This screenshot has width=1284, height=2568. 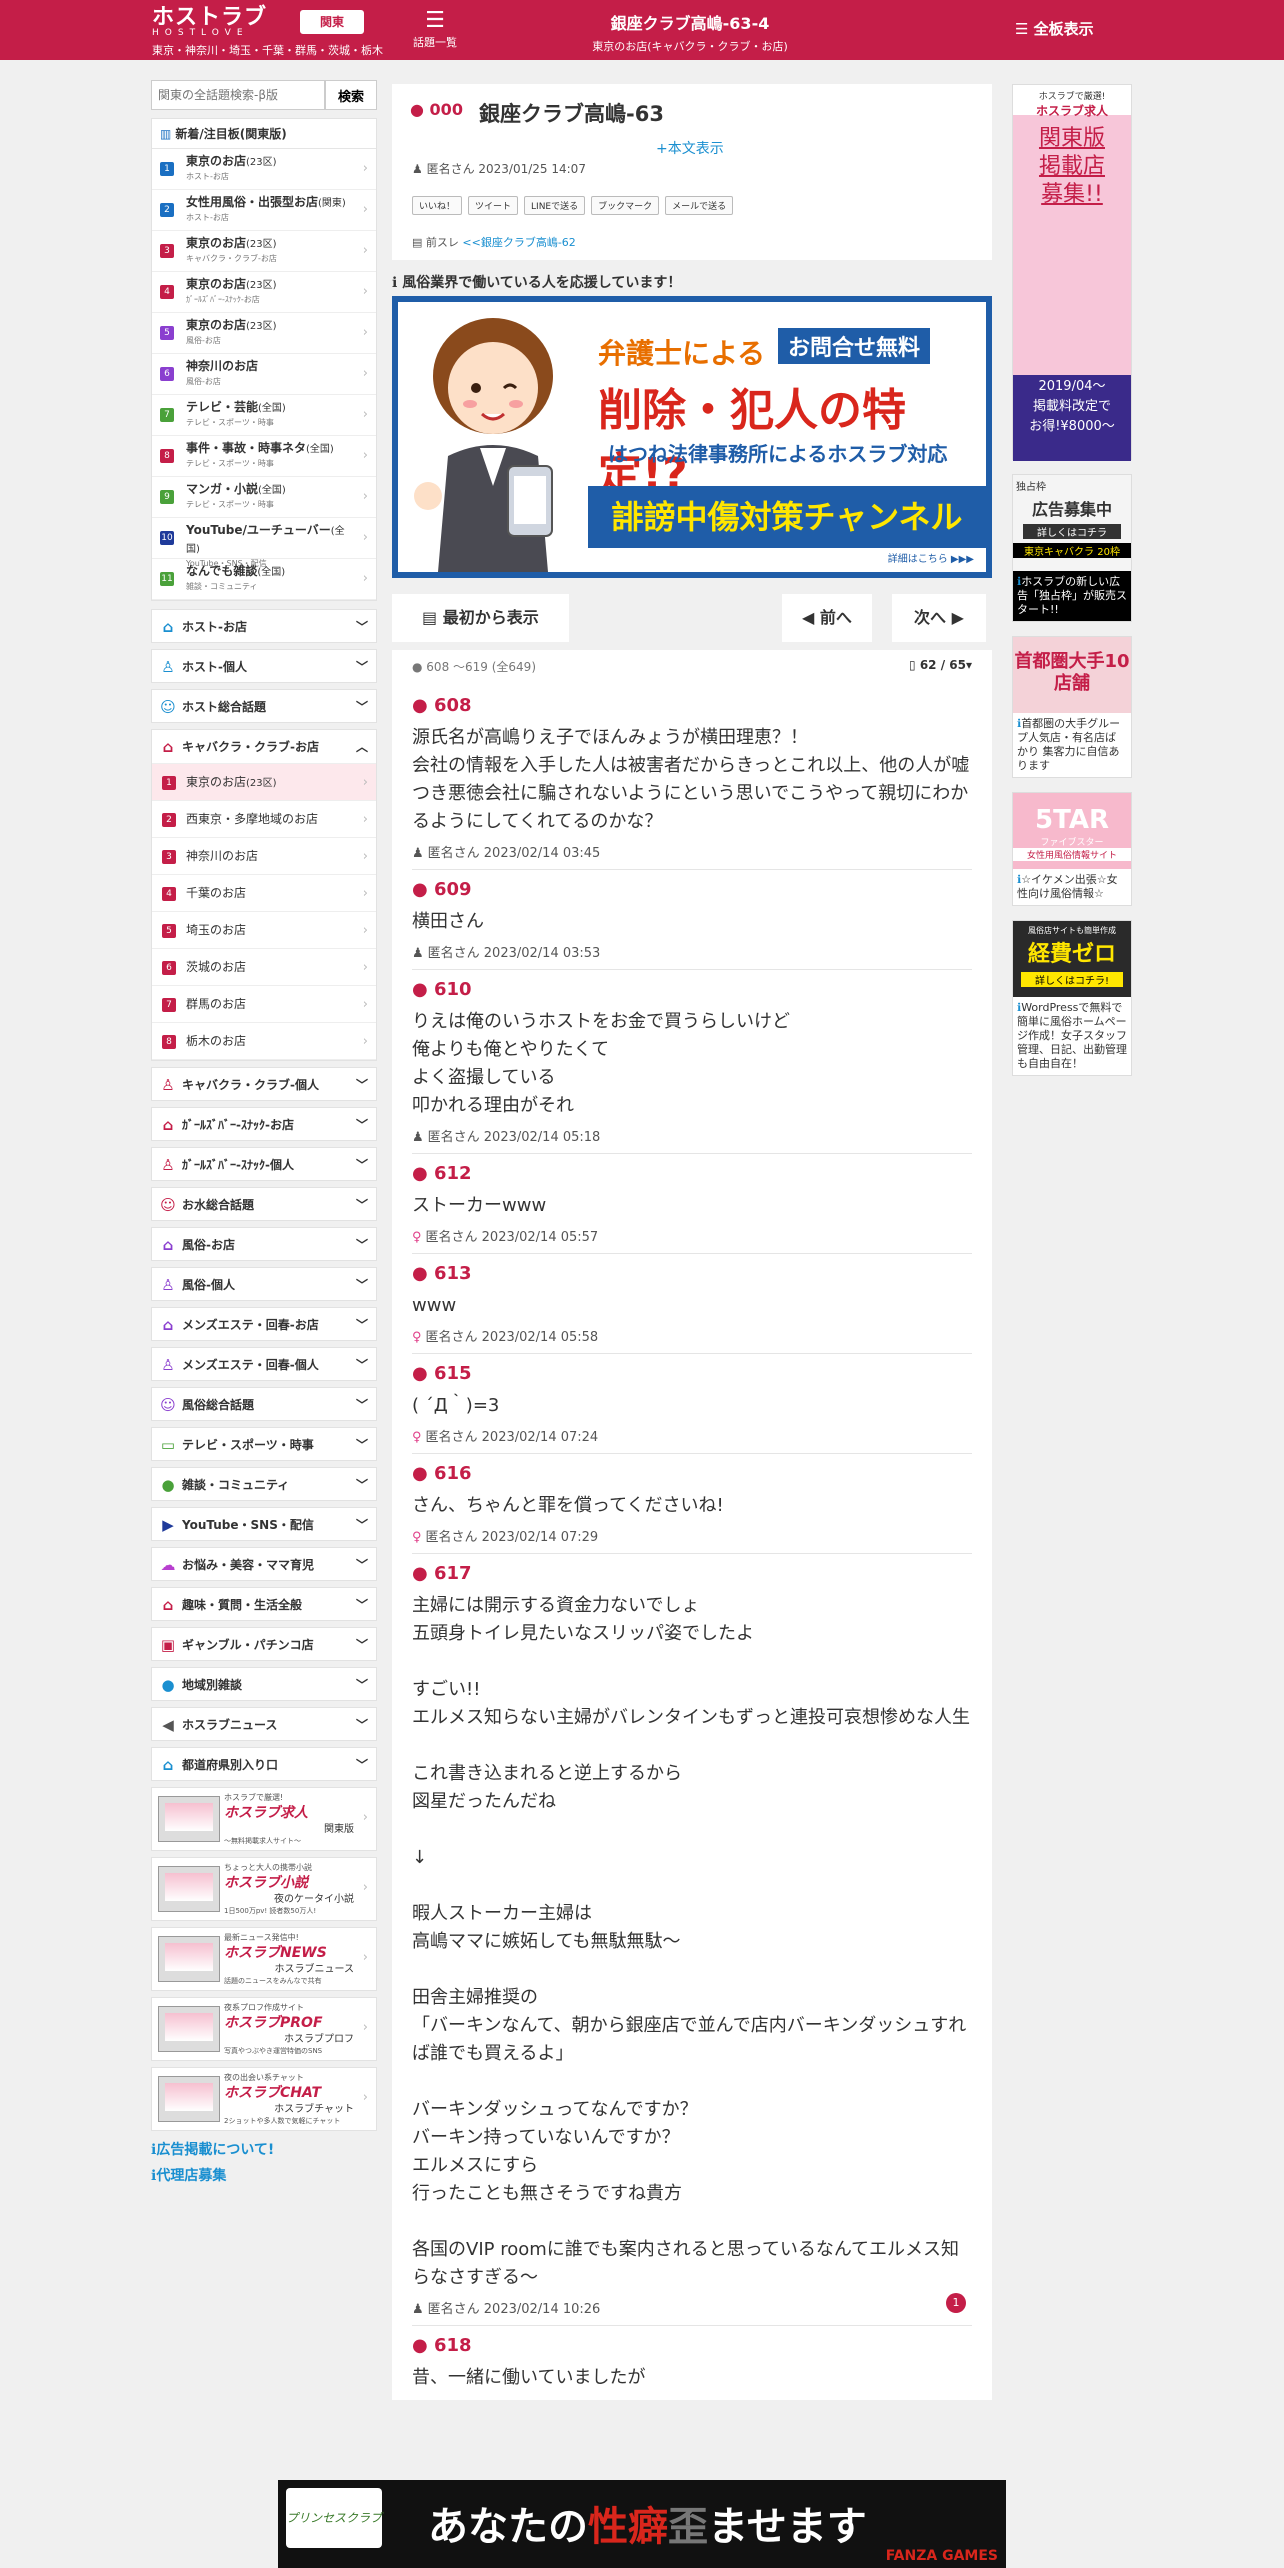 I want to click on menu-item: ♙ 風俗-個人 ﹀, so click(x=264, y=1284).